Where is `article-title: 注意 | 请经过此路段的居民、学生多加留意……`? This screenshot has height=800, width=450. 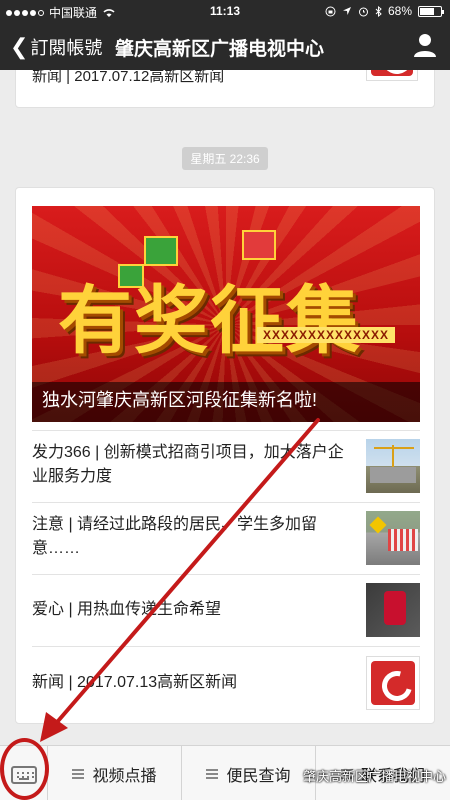
article-title: 注意 | 请经过此路段的居民、学生多加留意…… is located at coordinates (175, 536).